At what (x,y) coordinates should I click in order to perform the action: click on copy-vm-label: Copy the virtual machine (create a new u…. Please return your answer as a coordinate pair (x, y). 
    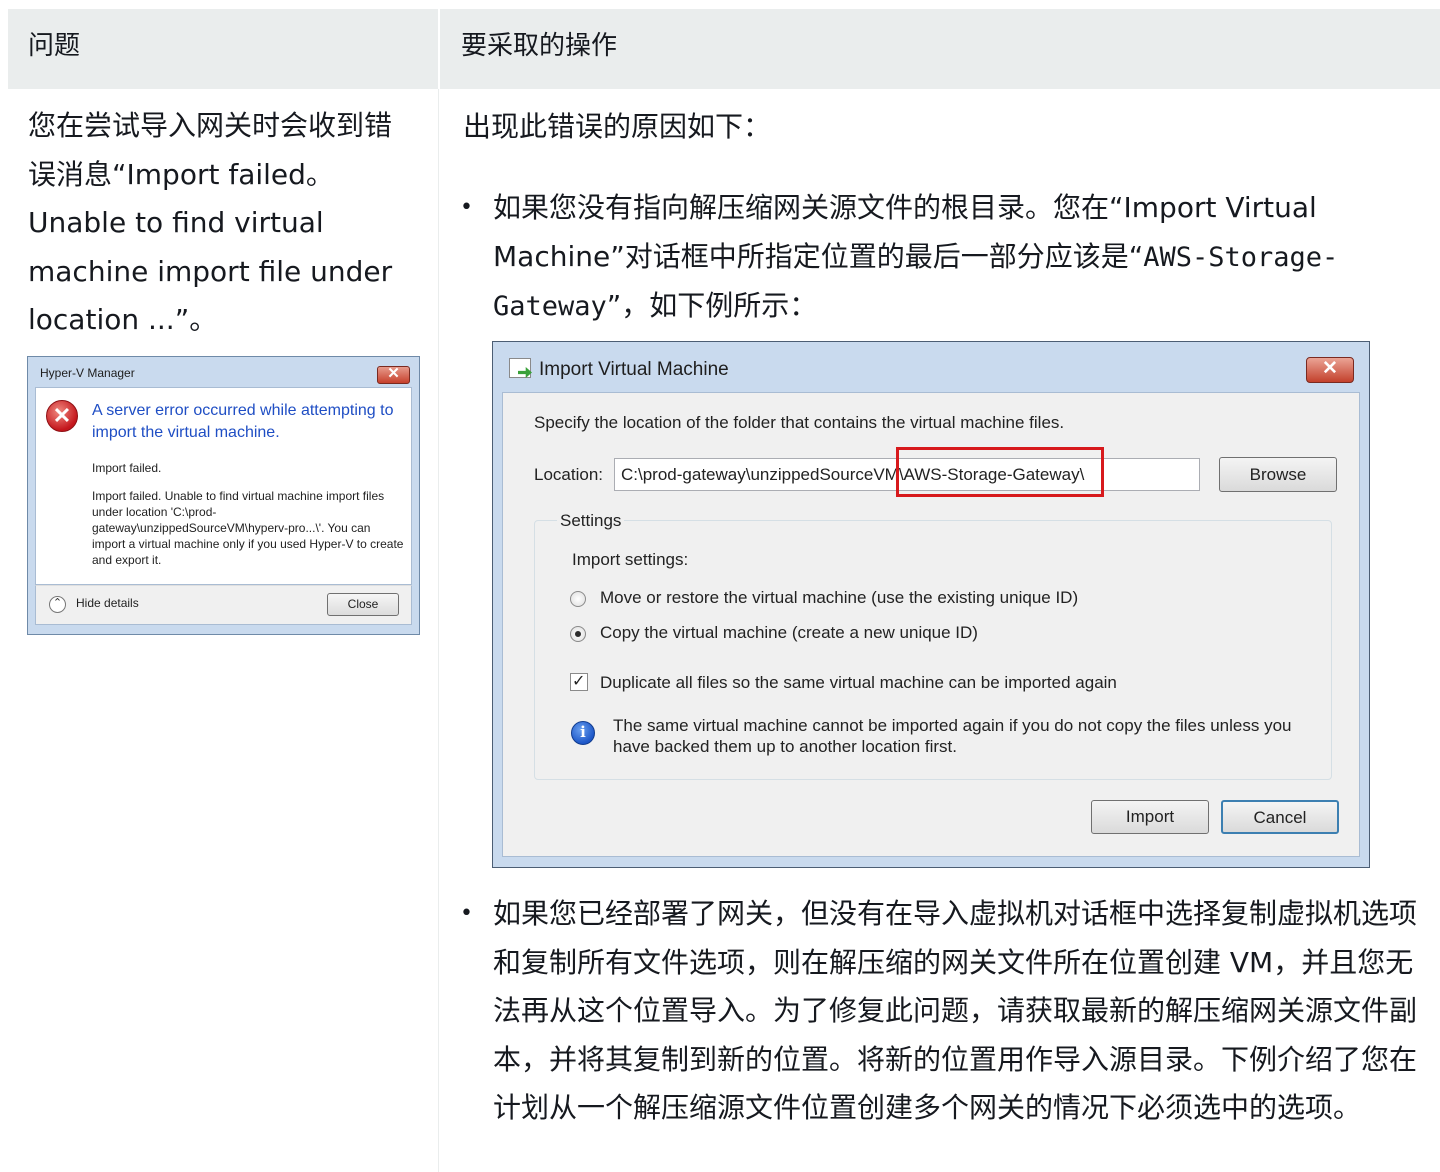
    Looking at the image, I should click on (789, 633).